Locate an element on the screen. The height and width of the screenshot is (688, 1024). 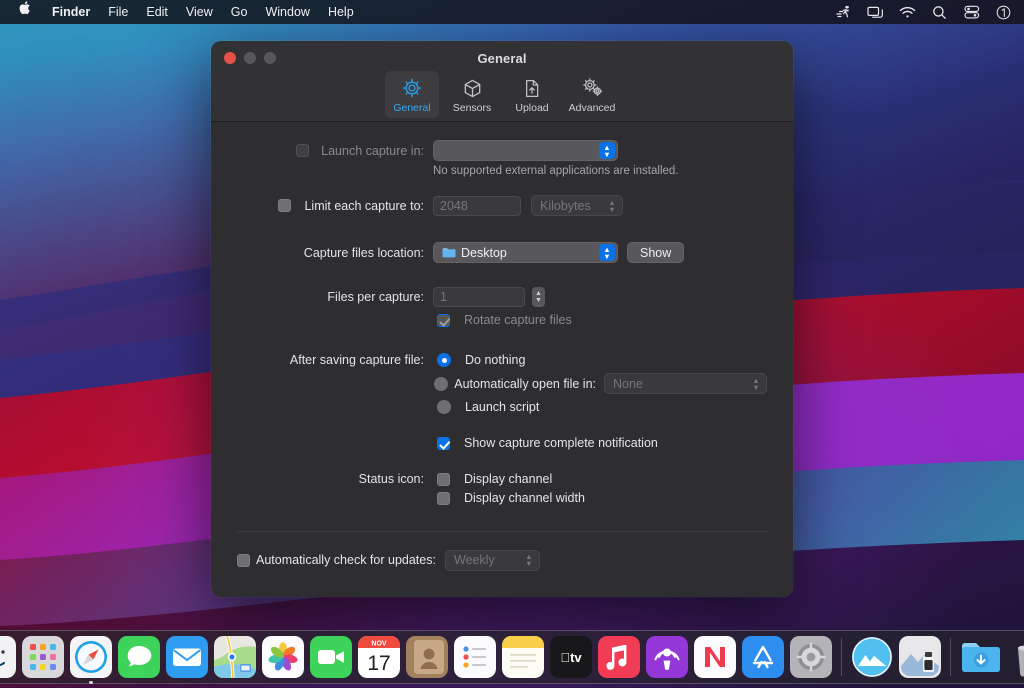
menu-item-window: Window is located at coordinates (287, 12).